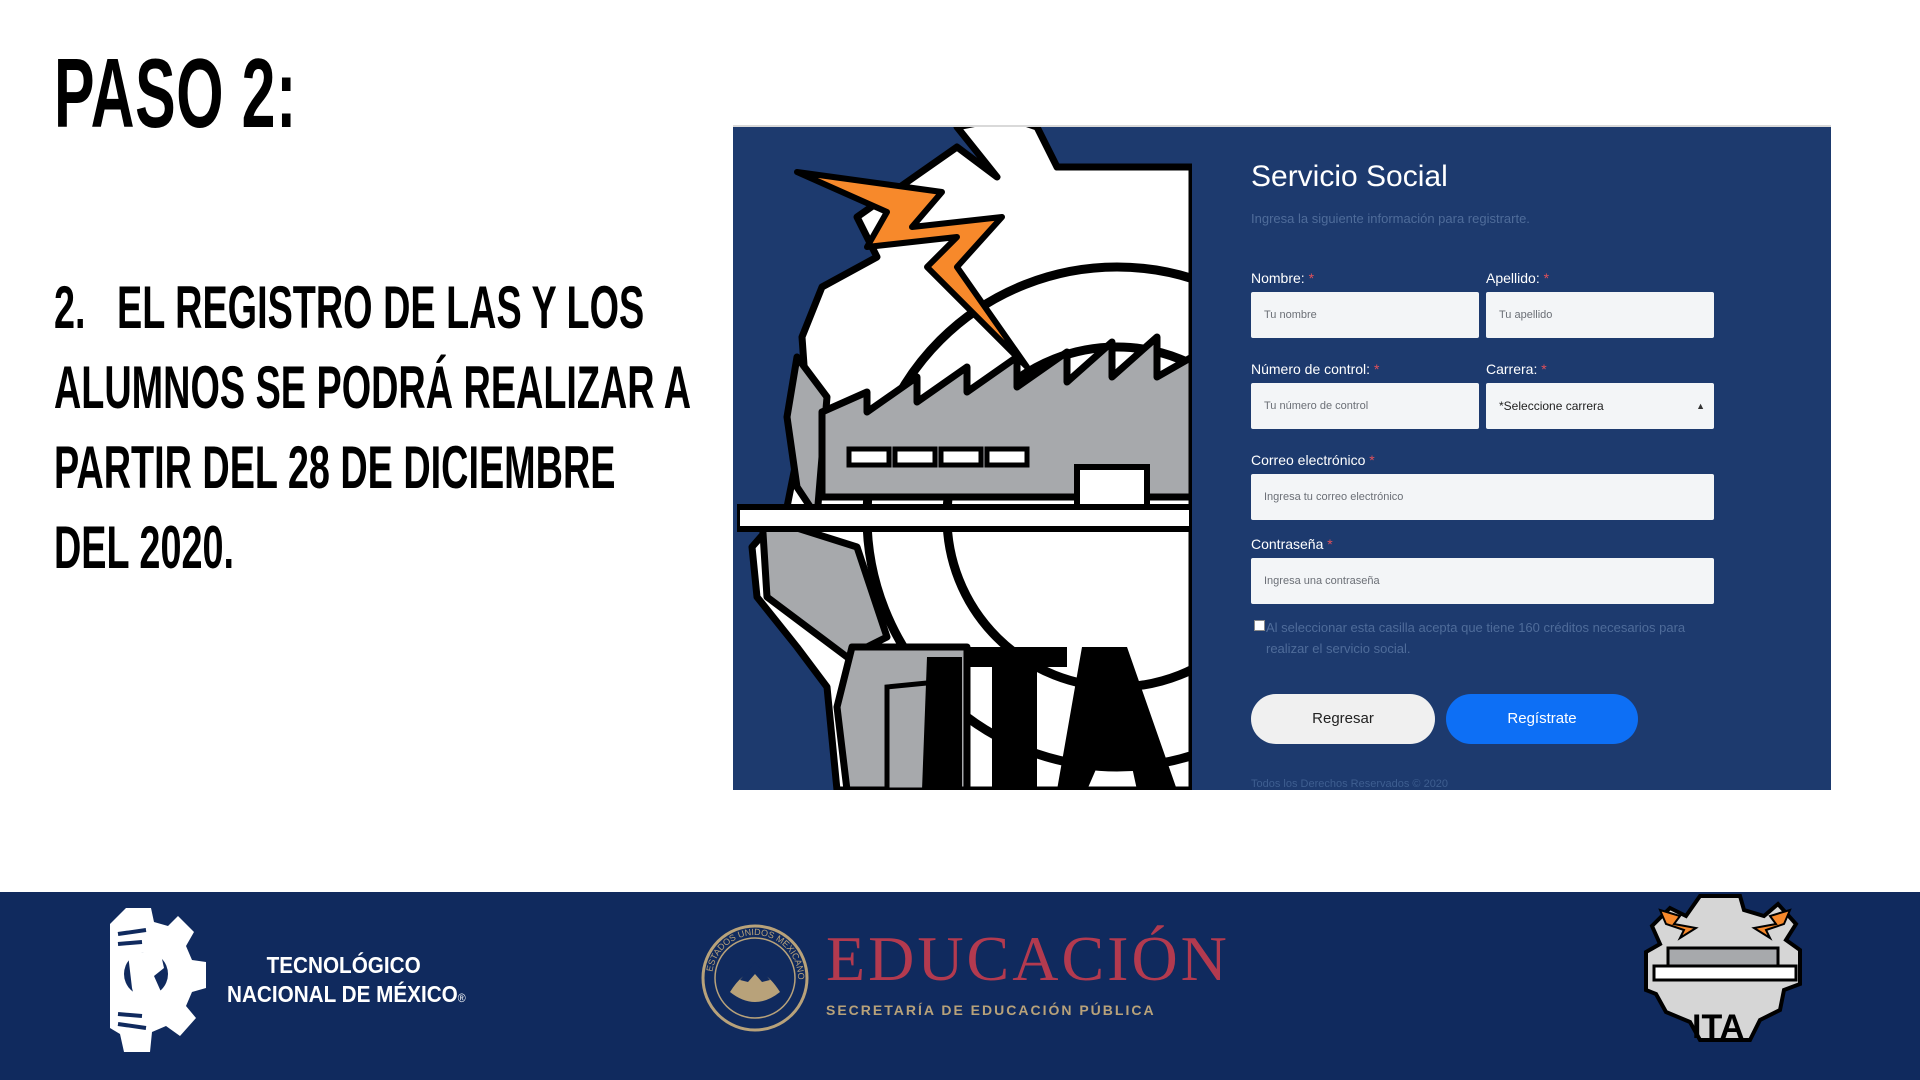  Describe the element at coordinates (1315, 369) in the screenshot. I see `numero-control-label: Número de control: *` at that location.